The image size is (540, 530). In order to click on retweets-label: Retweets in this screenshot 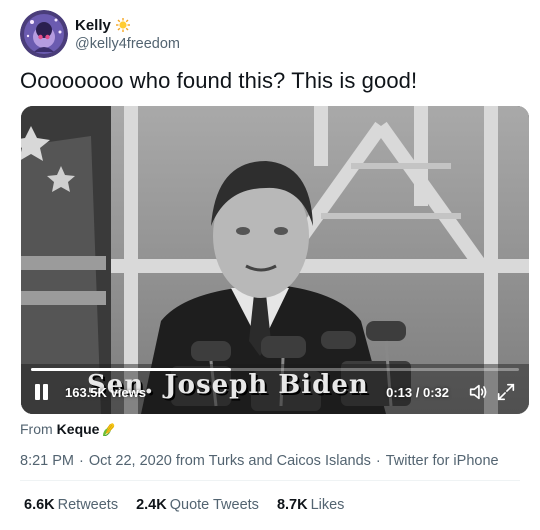, I will do `click(88, 505)`.